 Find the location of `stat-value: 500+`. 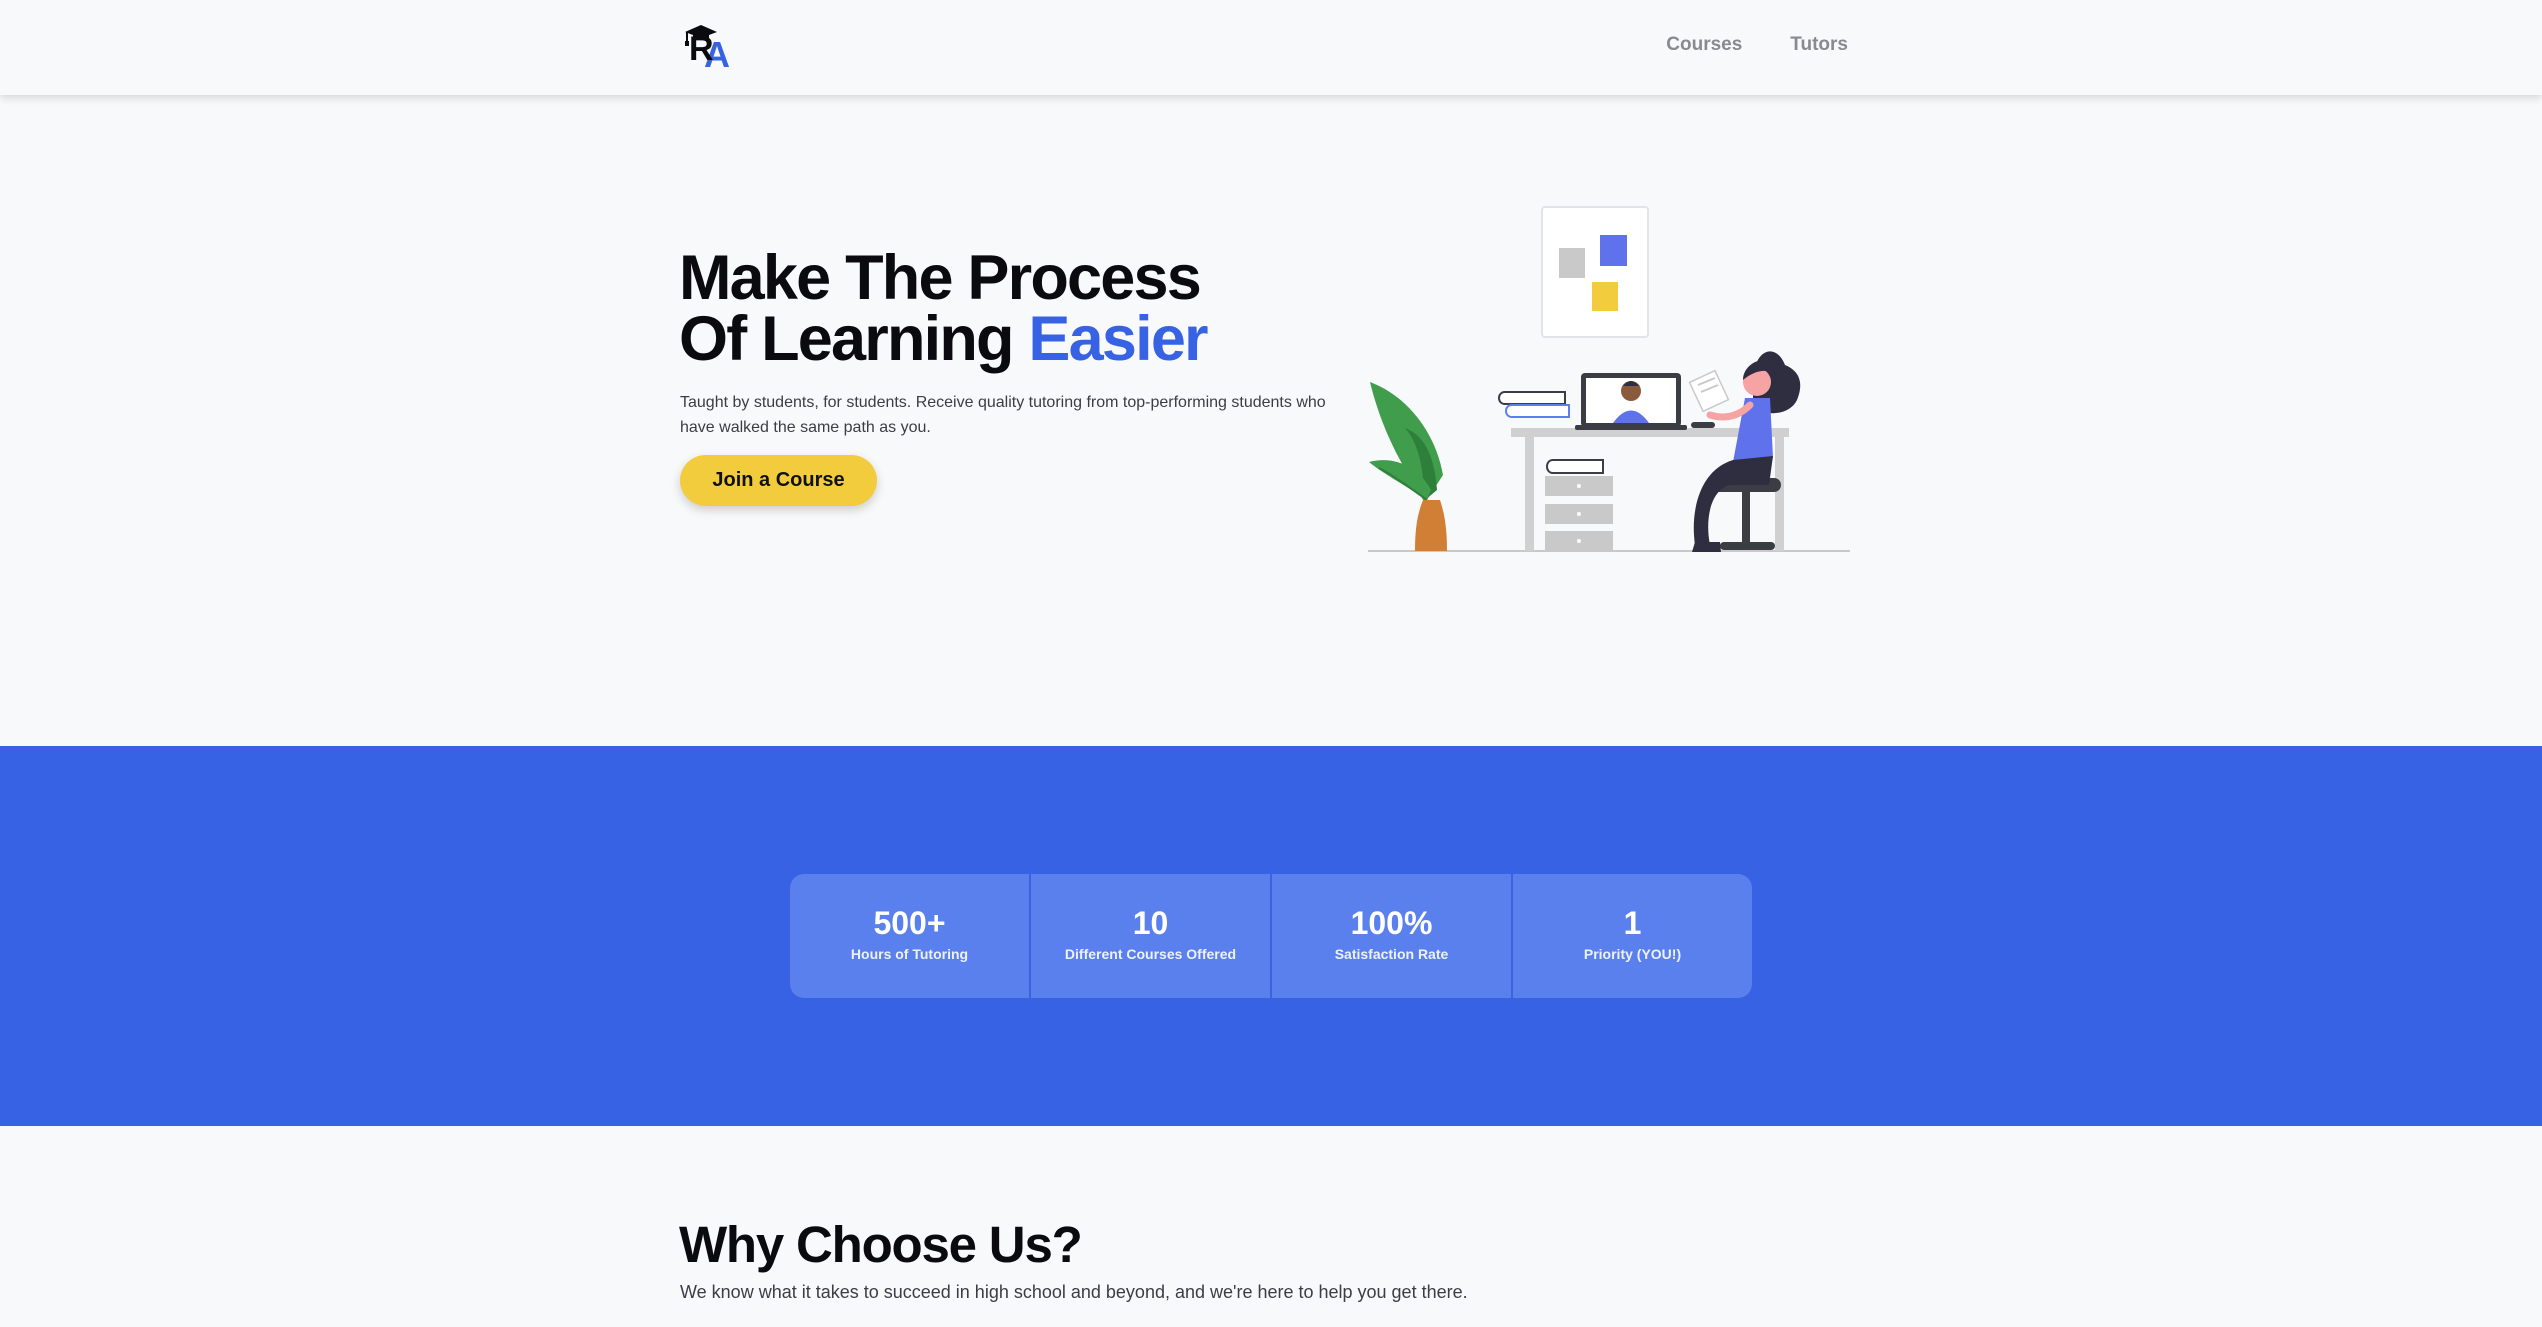

stat-value: 500+ is located at coordinates (909, 923).